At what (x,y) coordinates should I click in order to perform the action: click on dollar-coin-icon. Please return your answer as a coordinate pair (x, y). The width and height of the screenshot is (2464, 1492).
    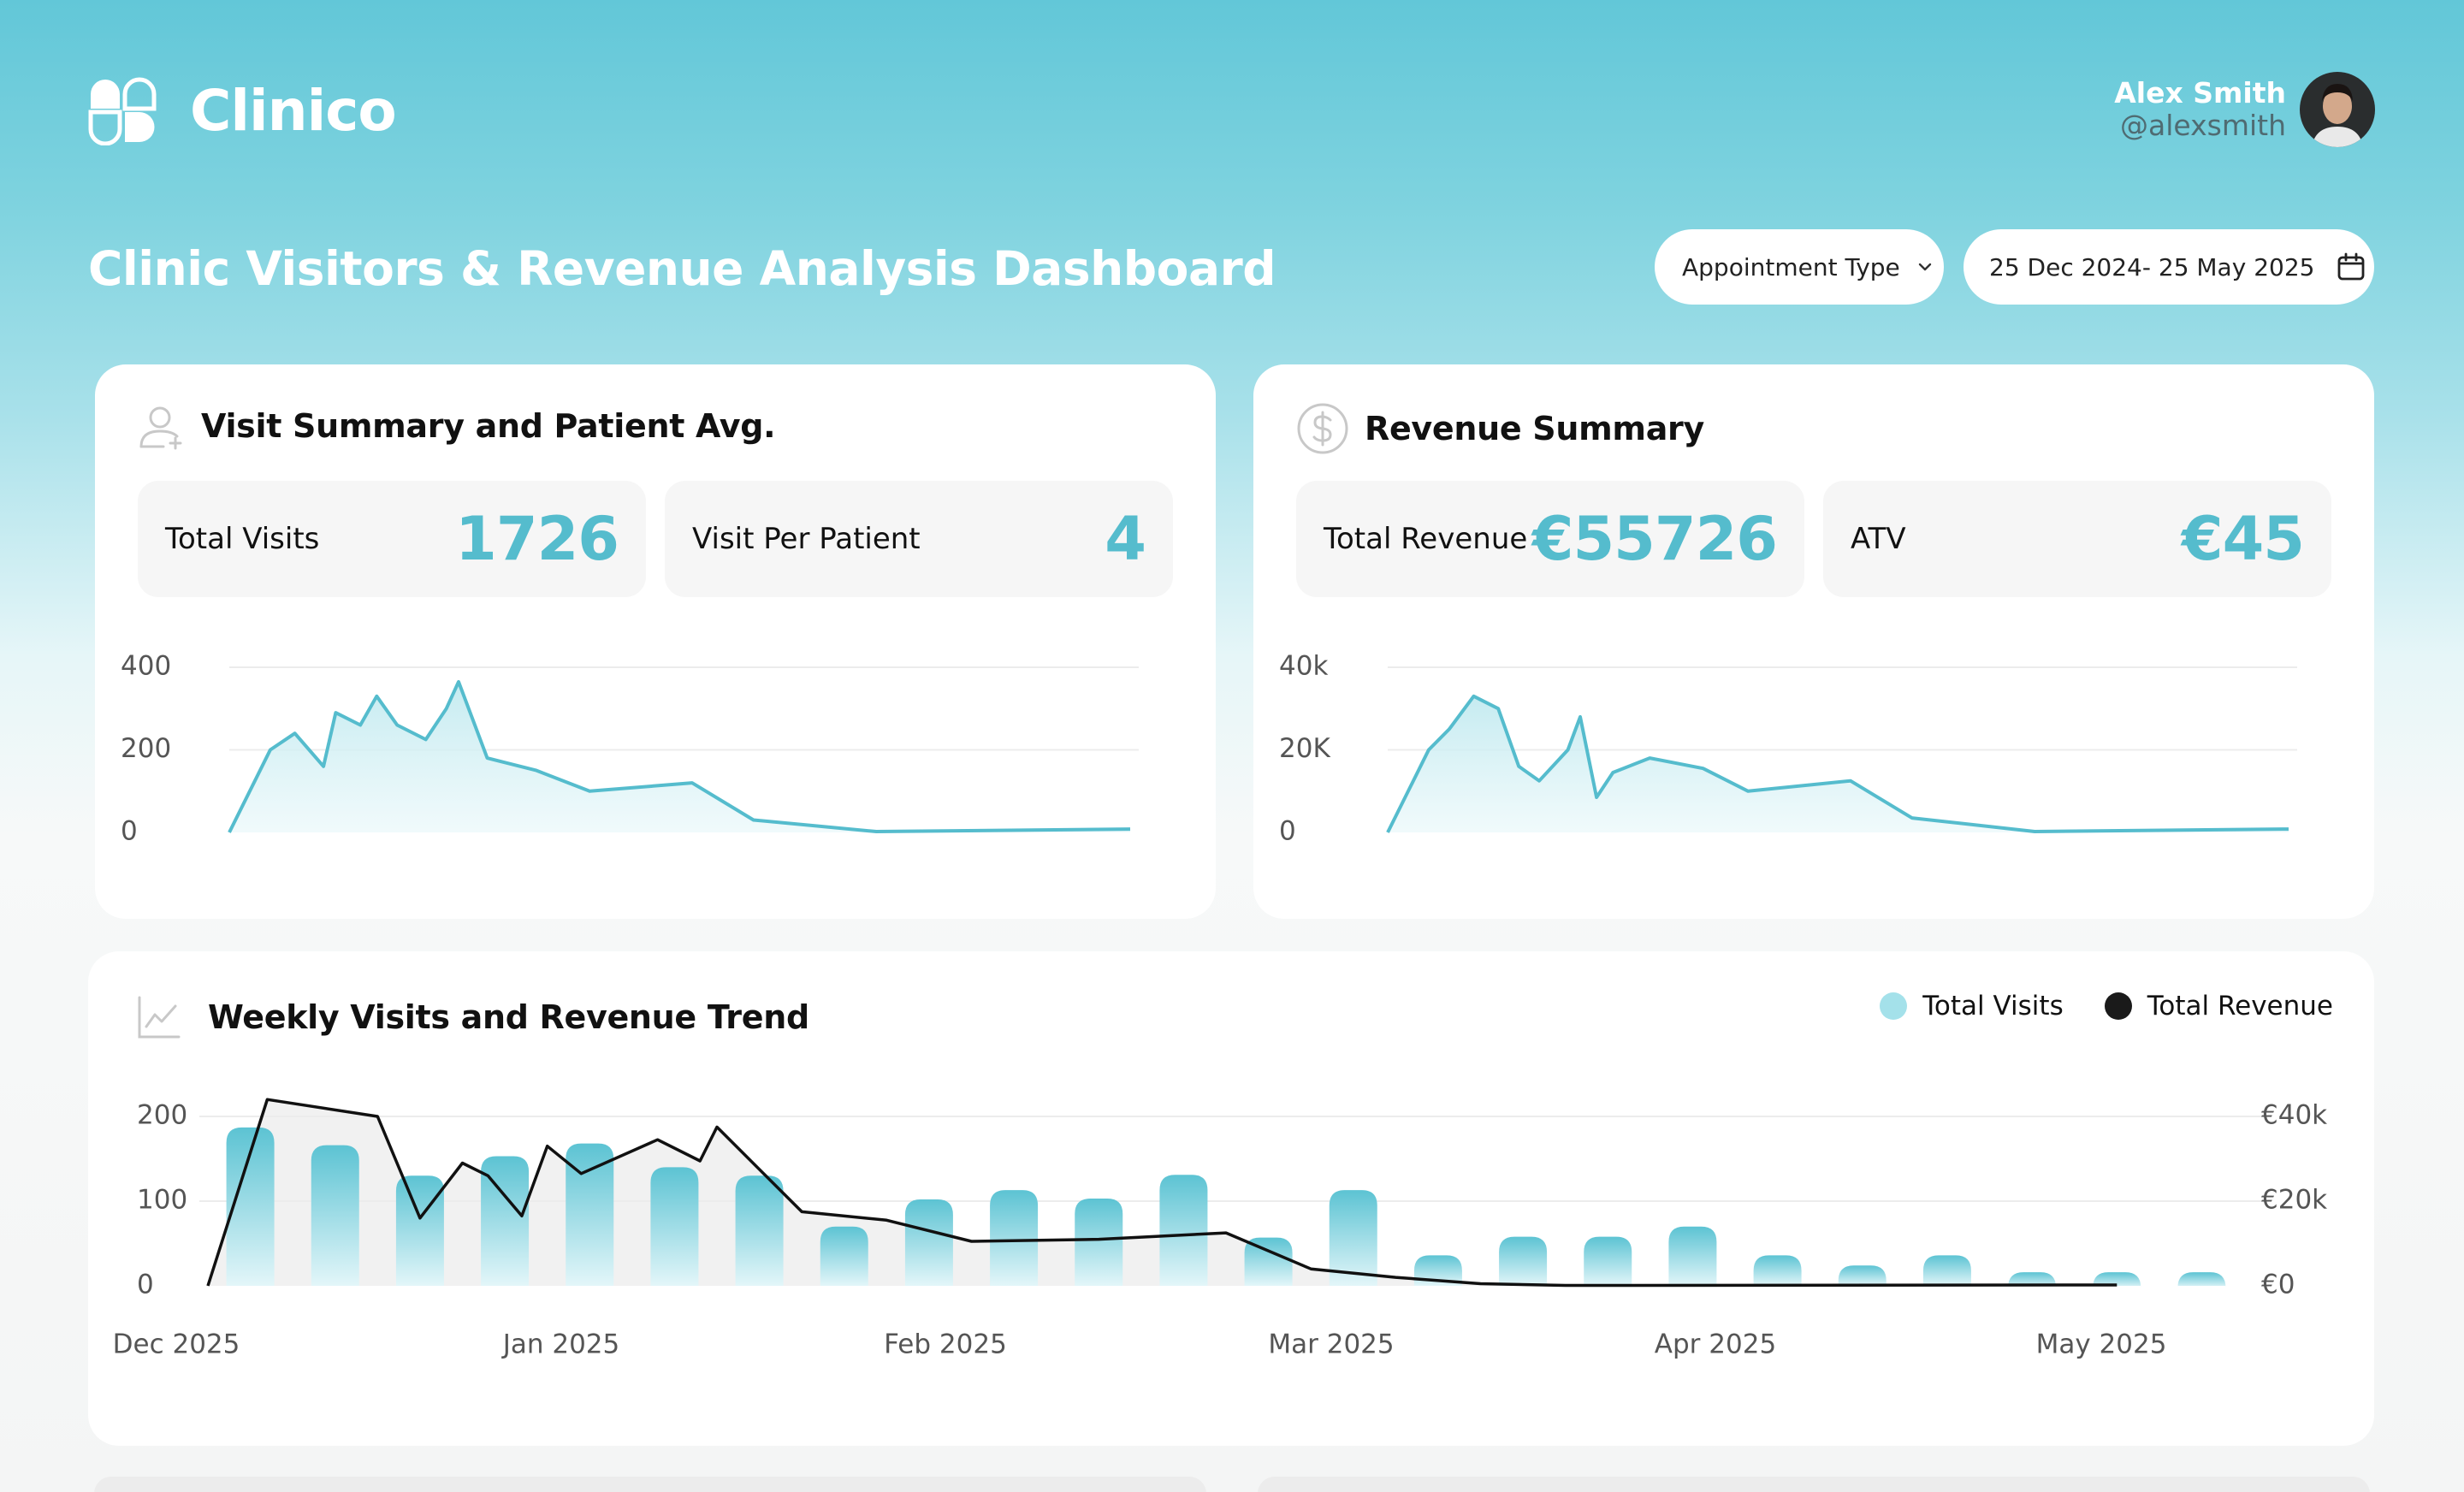
    Looking at the image, I should click on (1322, 428).